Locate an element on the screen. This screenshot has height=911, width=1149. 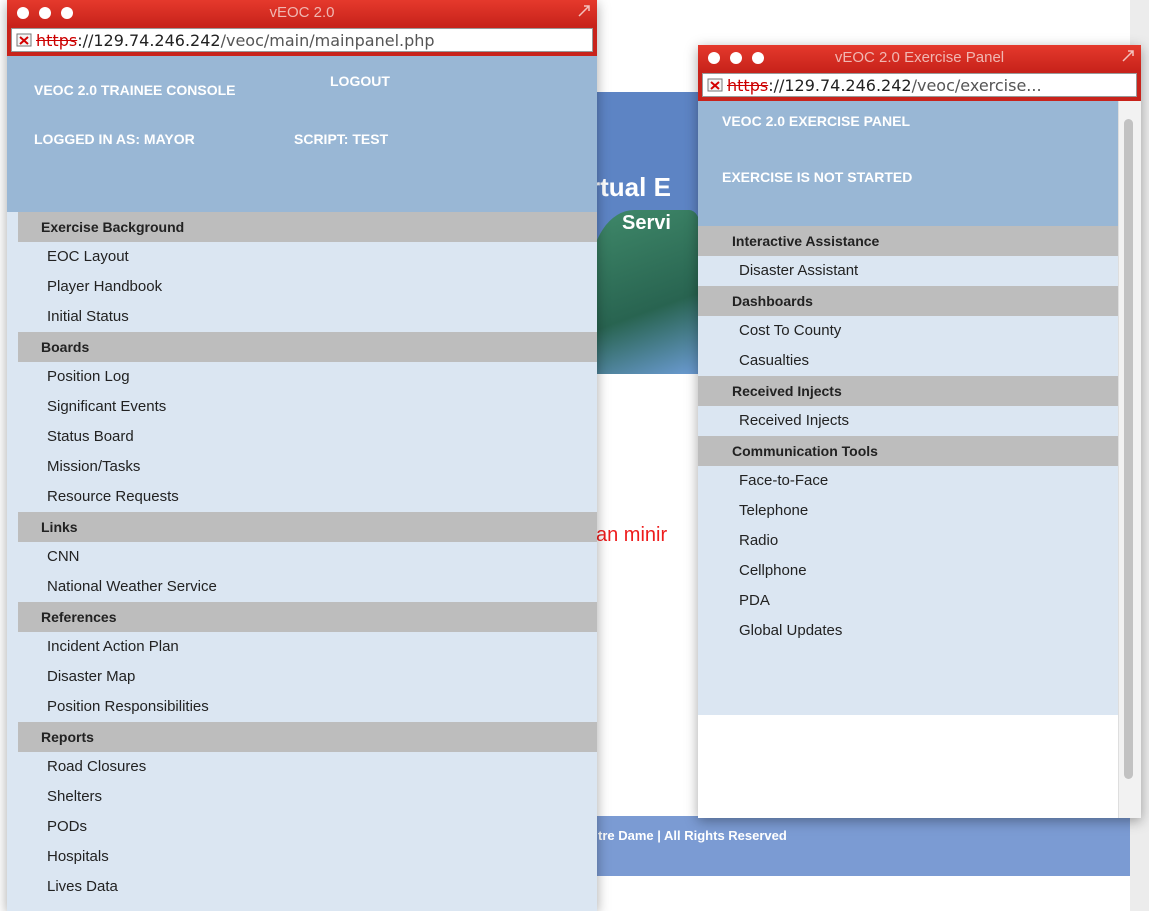
menu-item-eoc-layout: EOC Layout is located at coordinates (307, 257).